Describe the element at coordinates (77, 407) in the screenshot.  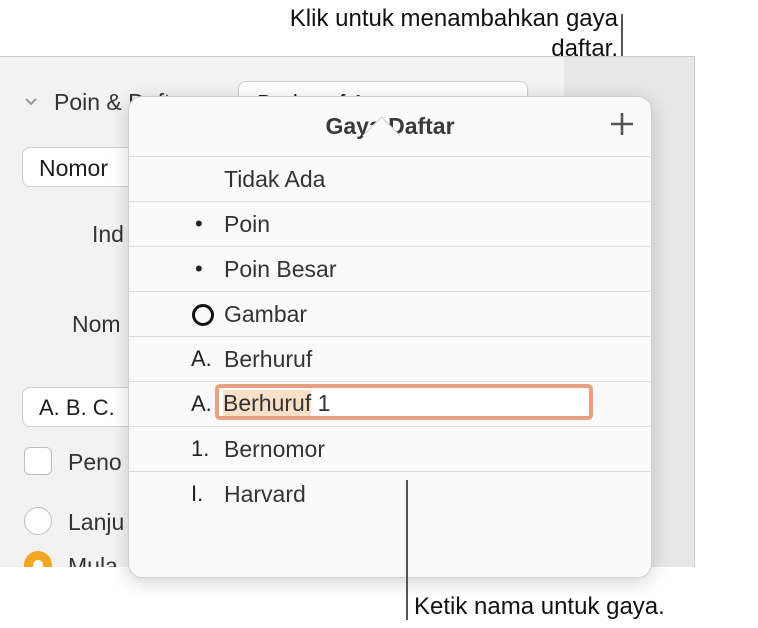
I see `numbering-format-value: A. B. C.` at that location.